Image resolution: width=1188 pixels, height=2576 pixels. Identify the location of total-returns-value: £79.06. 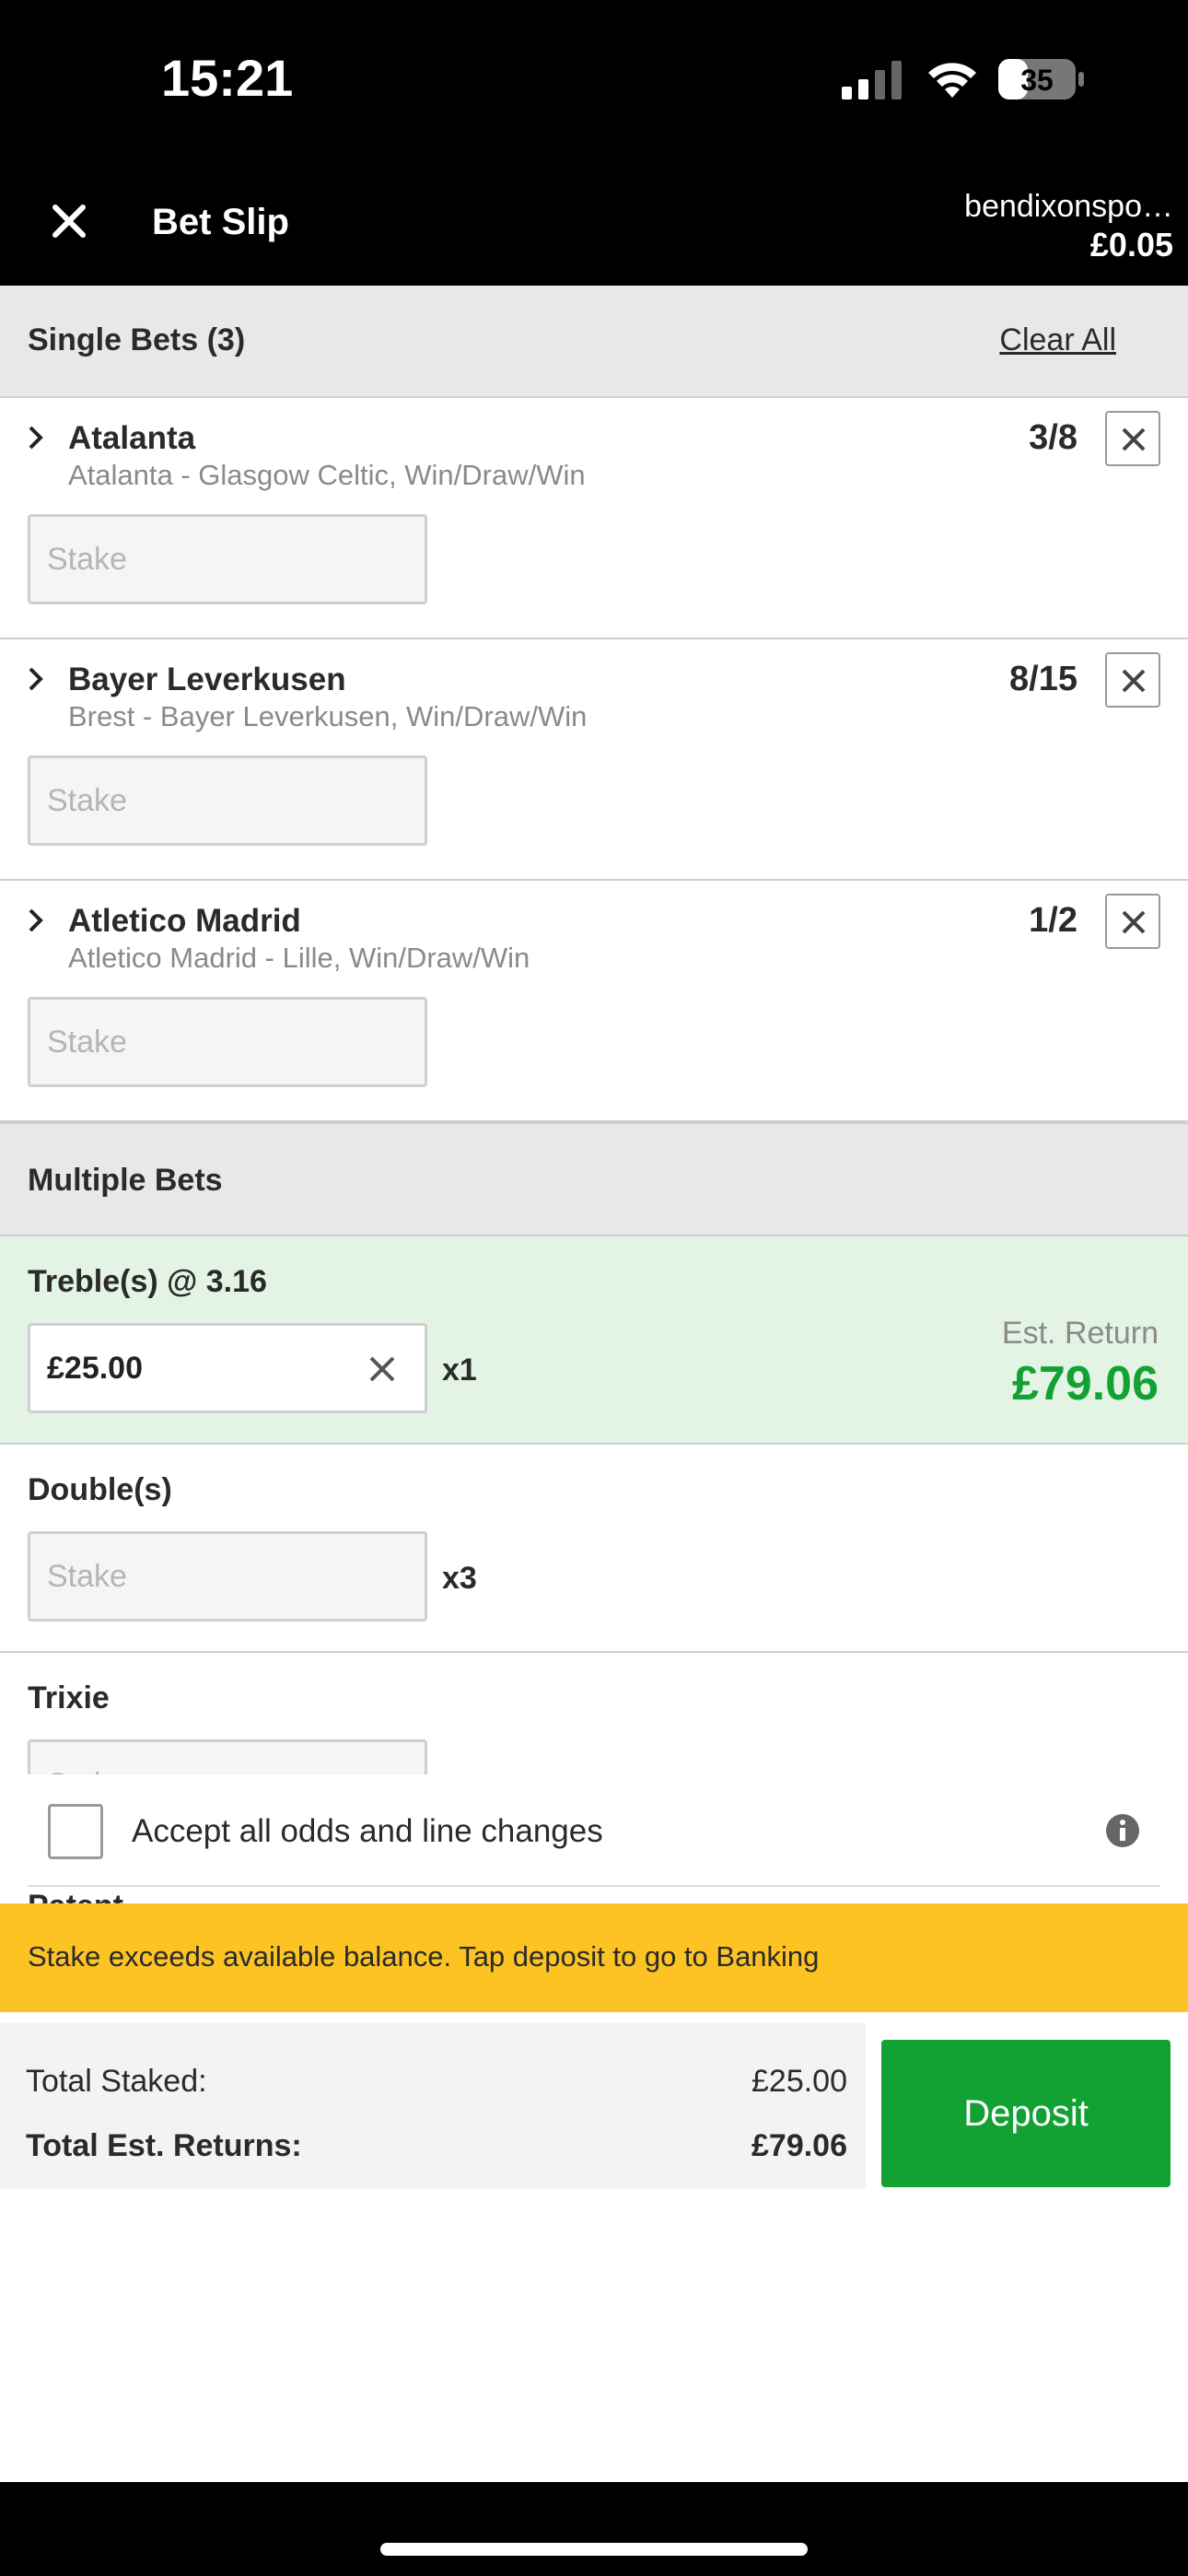
(799, 2145).